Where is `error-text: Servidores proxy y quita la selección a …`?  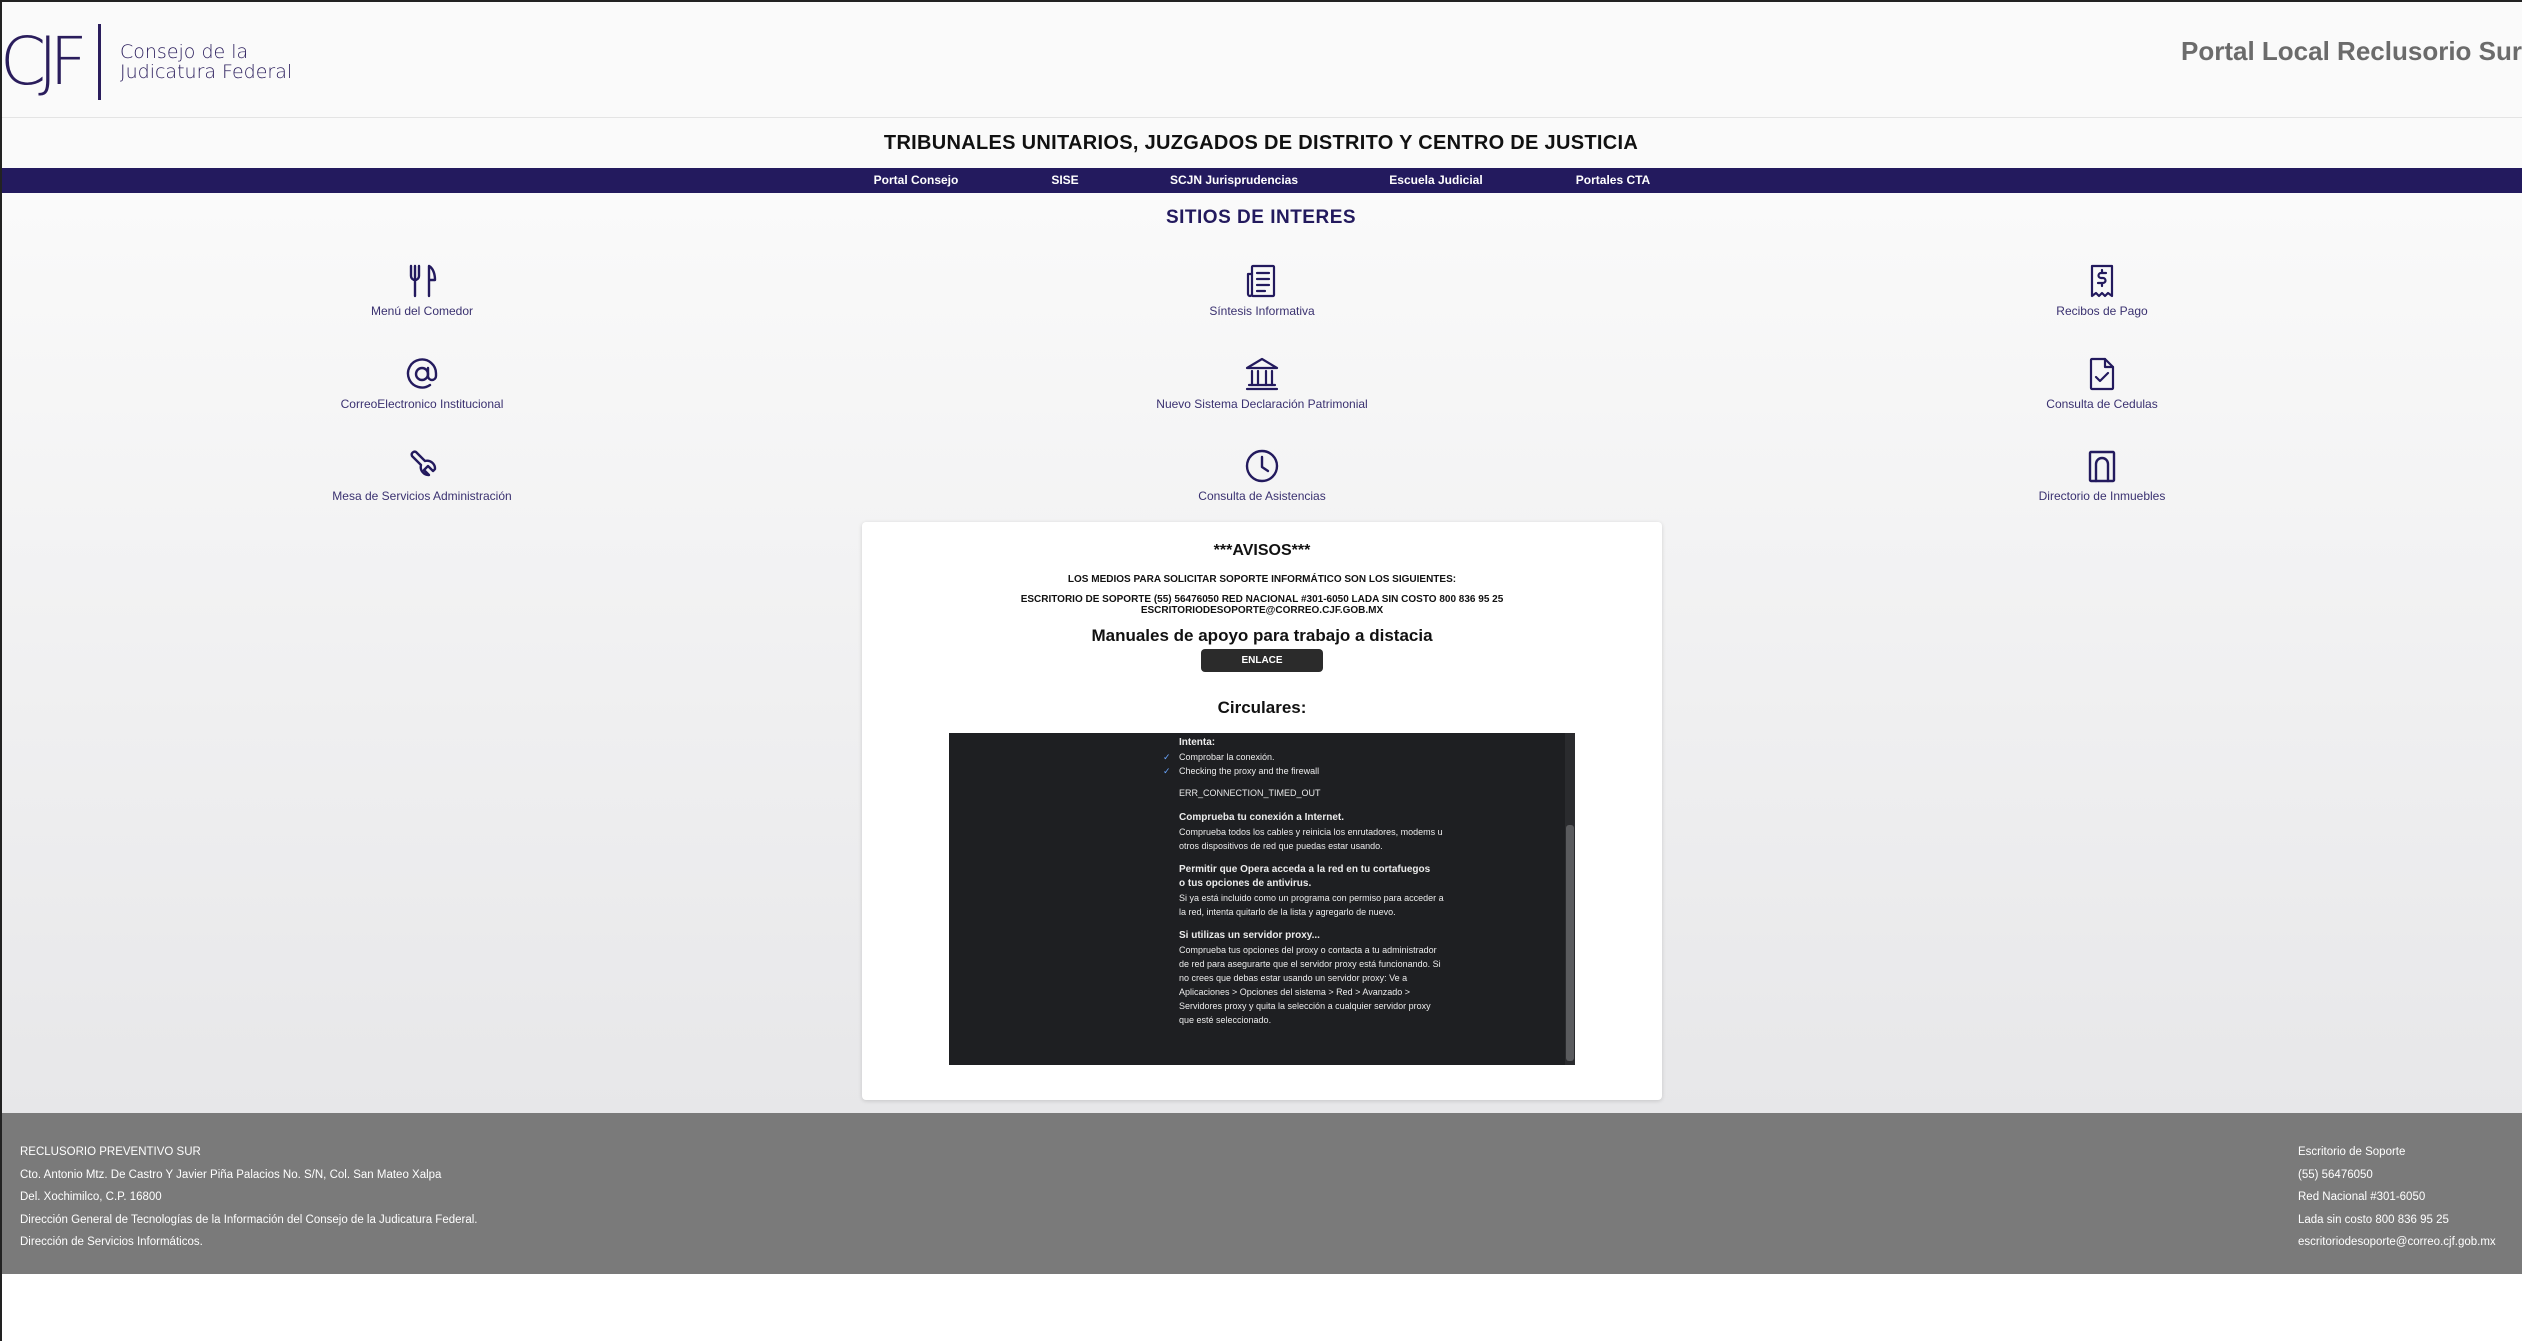
error-text: Servidores proxy y quita la selección a … is located at coordinates (1305, 1006).